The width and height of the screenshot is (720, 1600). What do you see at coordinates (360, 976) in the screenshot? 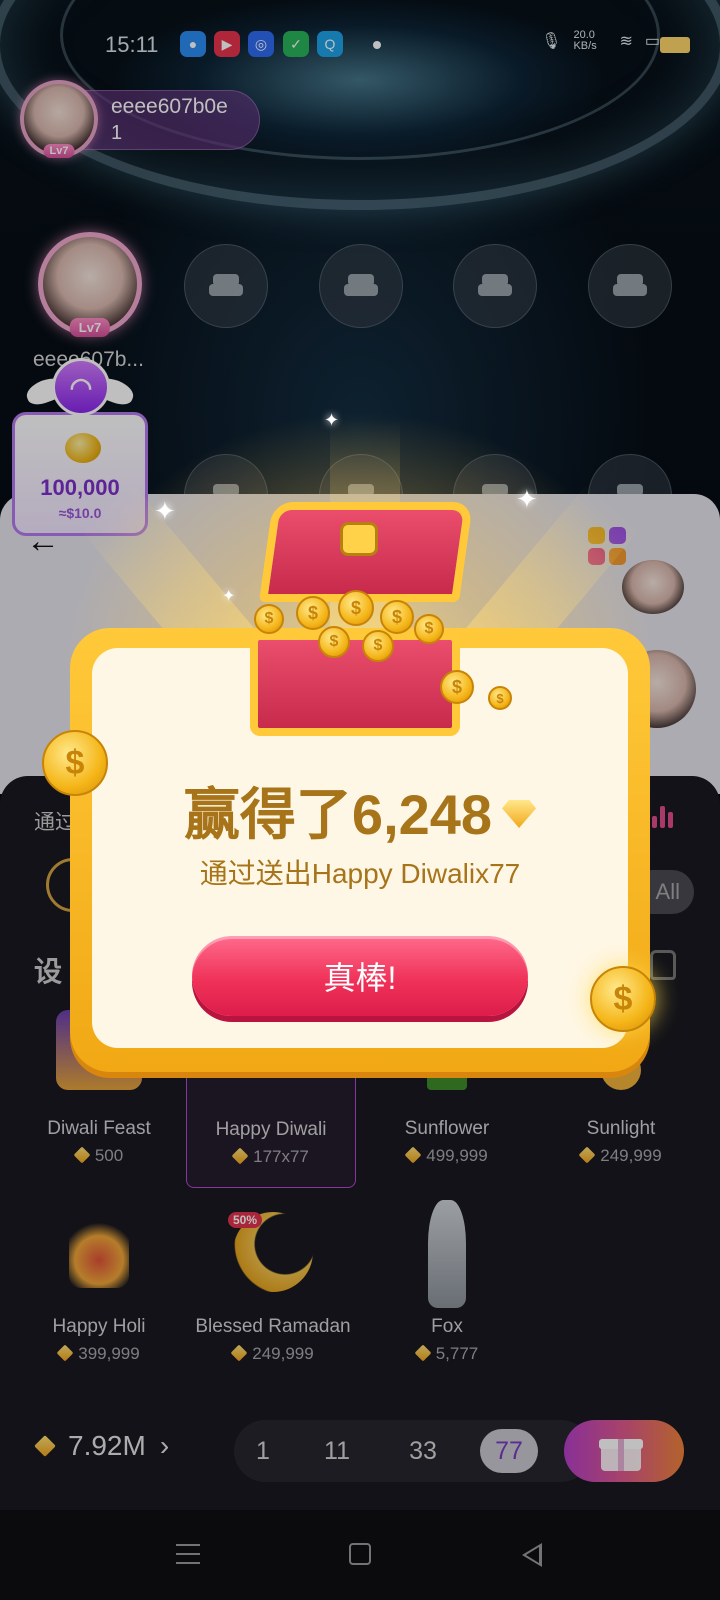
I see `confirm-button: 真棒!` at bounding box center [360, 976].